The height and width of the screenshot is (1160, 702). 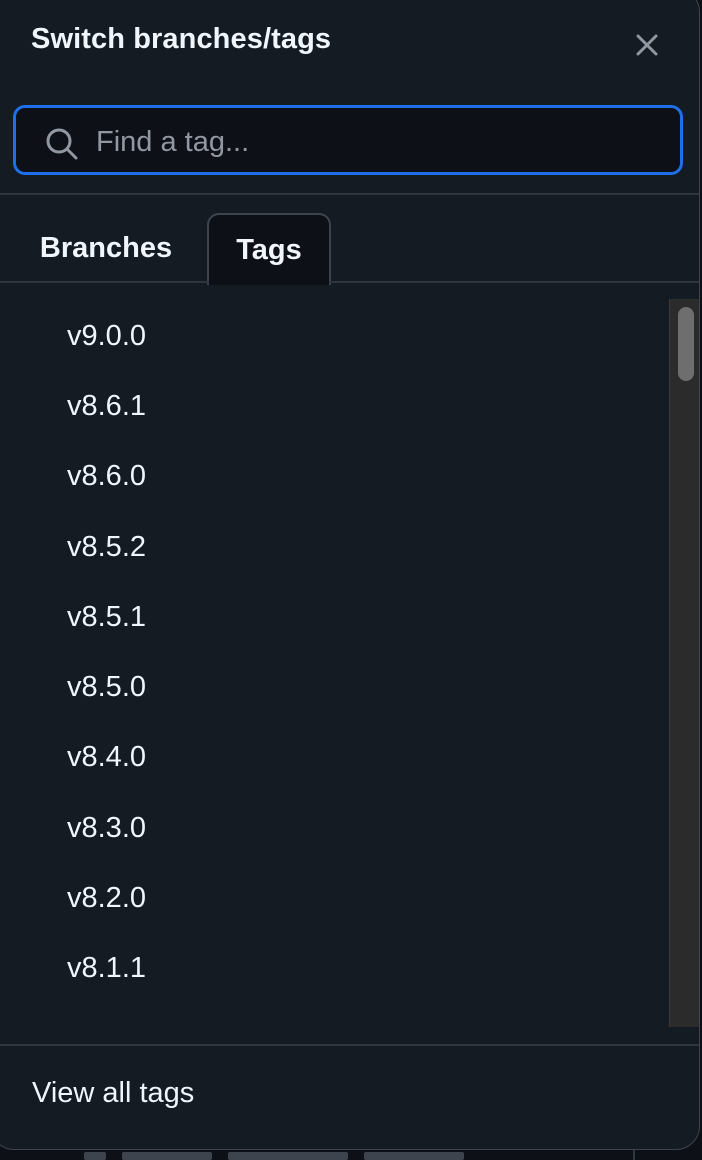 What do you see at coordinates (269, 282) in the screenshot?
I see `tab-tags-underlap` at bounding box center [269, 282].